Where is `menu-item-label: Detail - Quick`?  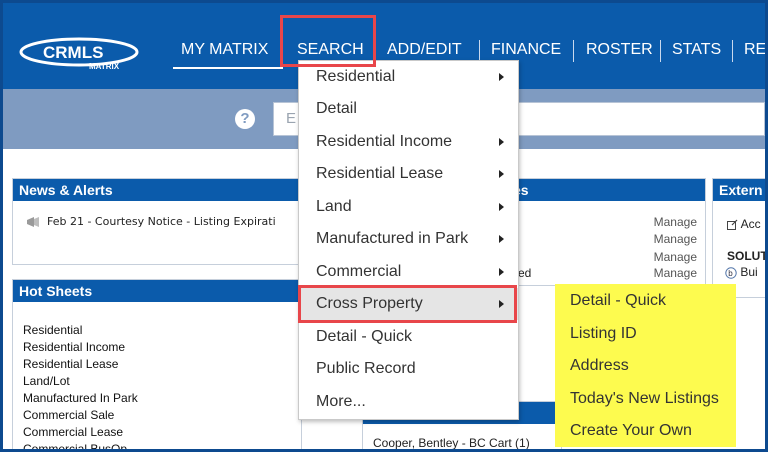 menu-item-label: Detail - Quick is located at coordinates (364, 336).